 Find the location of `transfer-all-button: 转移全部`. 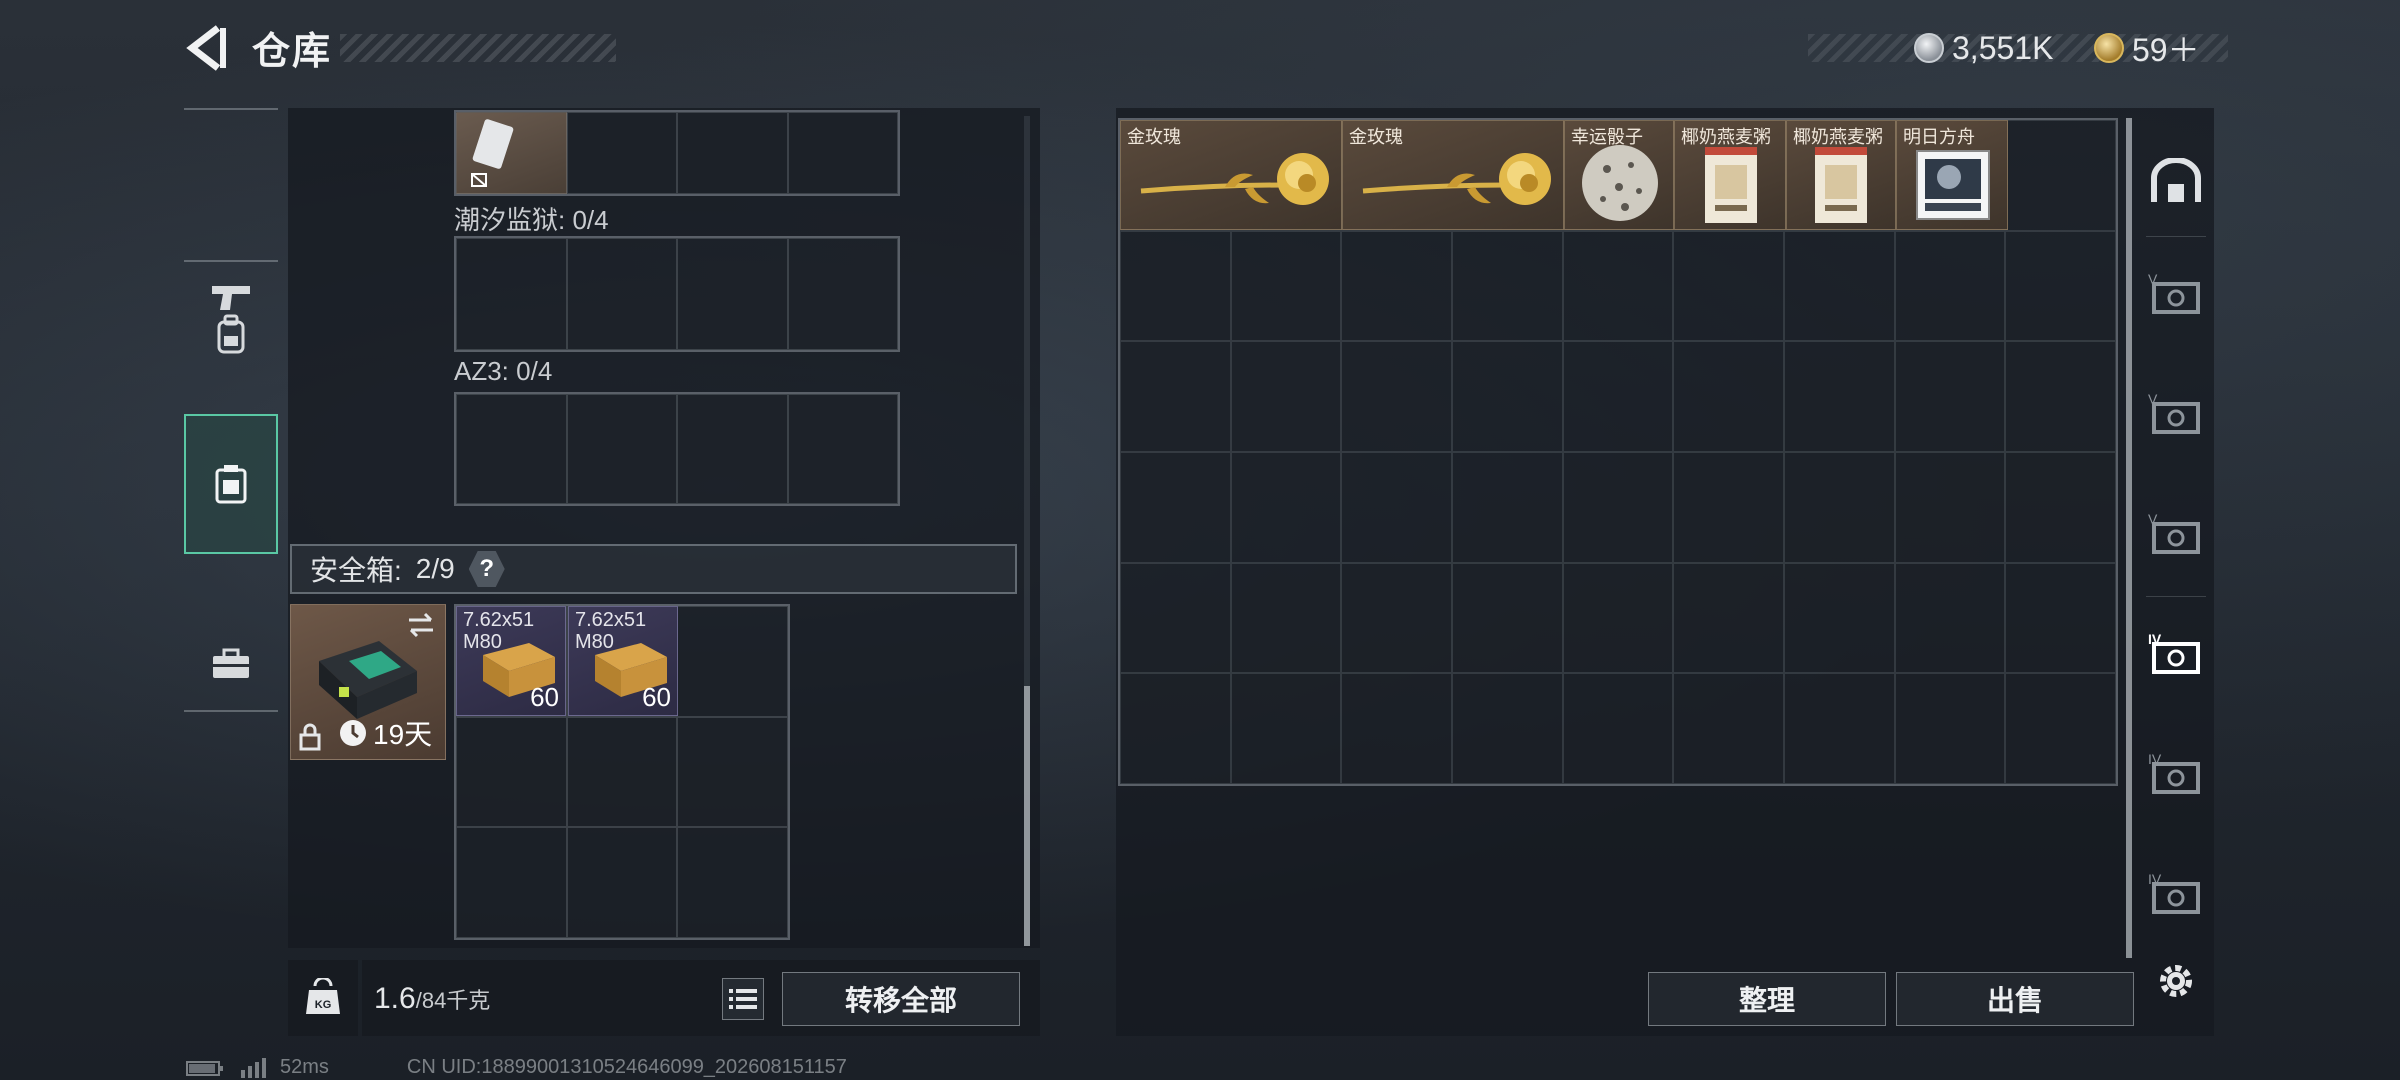

transfer-all-button: 转移全部 is located at coordinates (901, 999).